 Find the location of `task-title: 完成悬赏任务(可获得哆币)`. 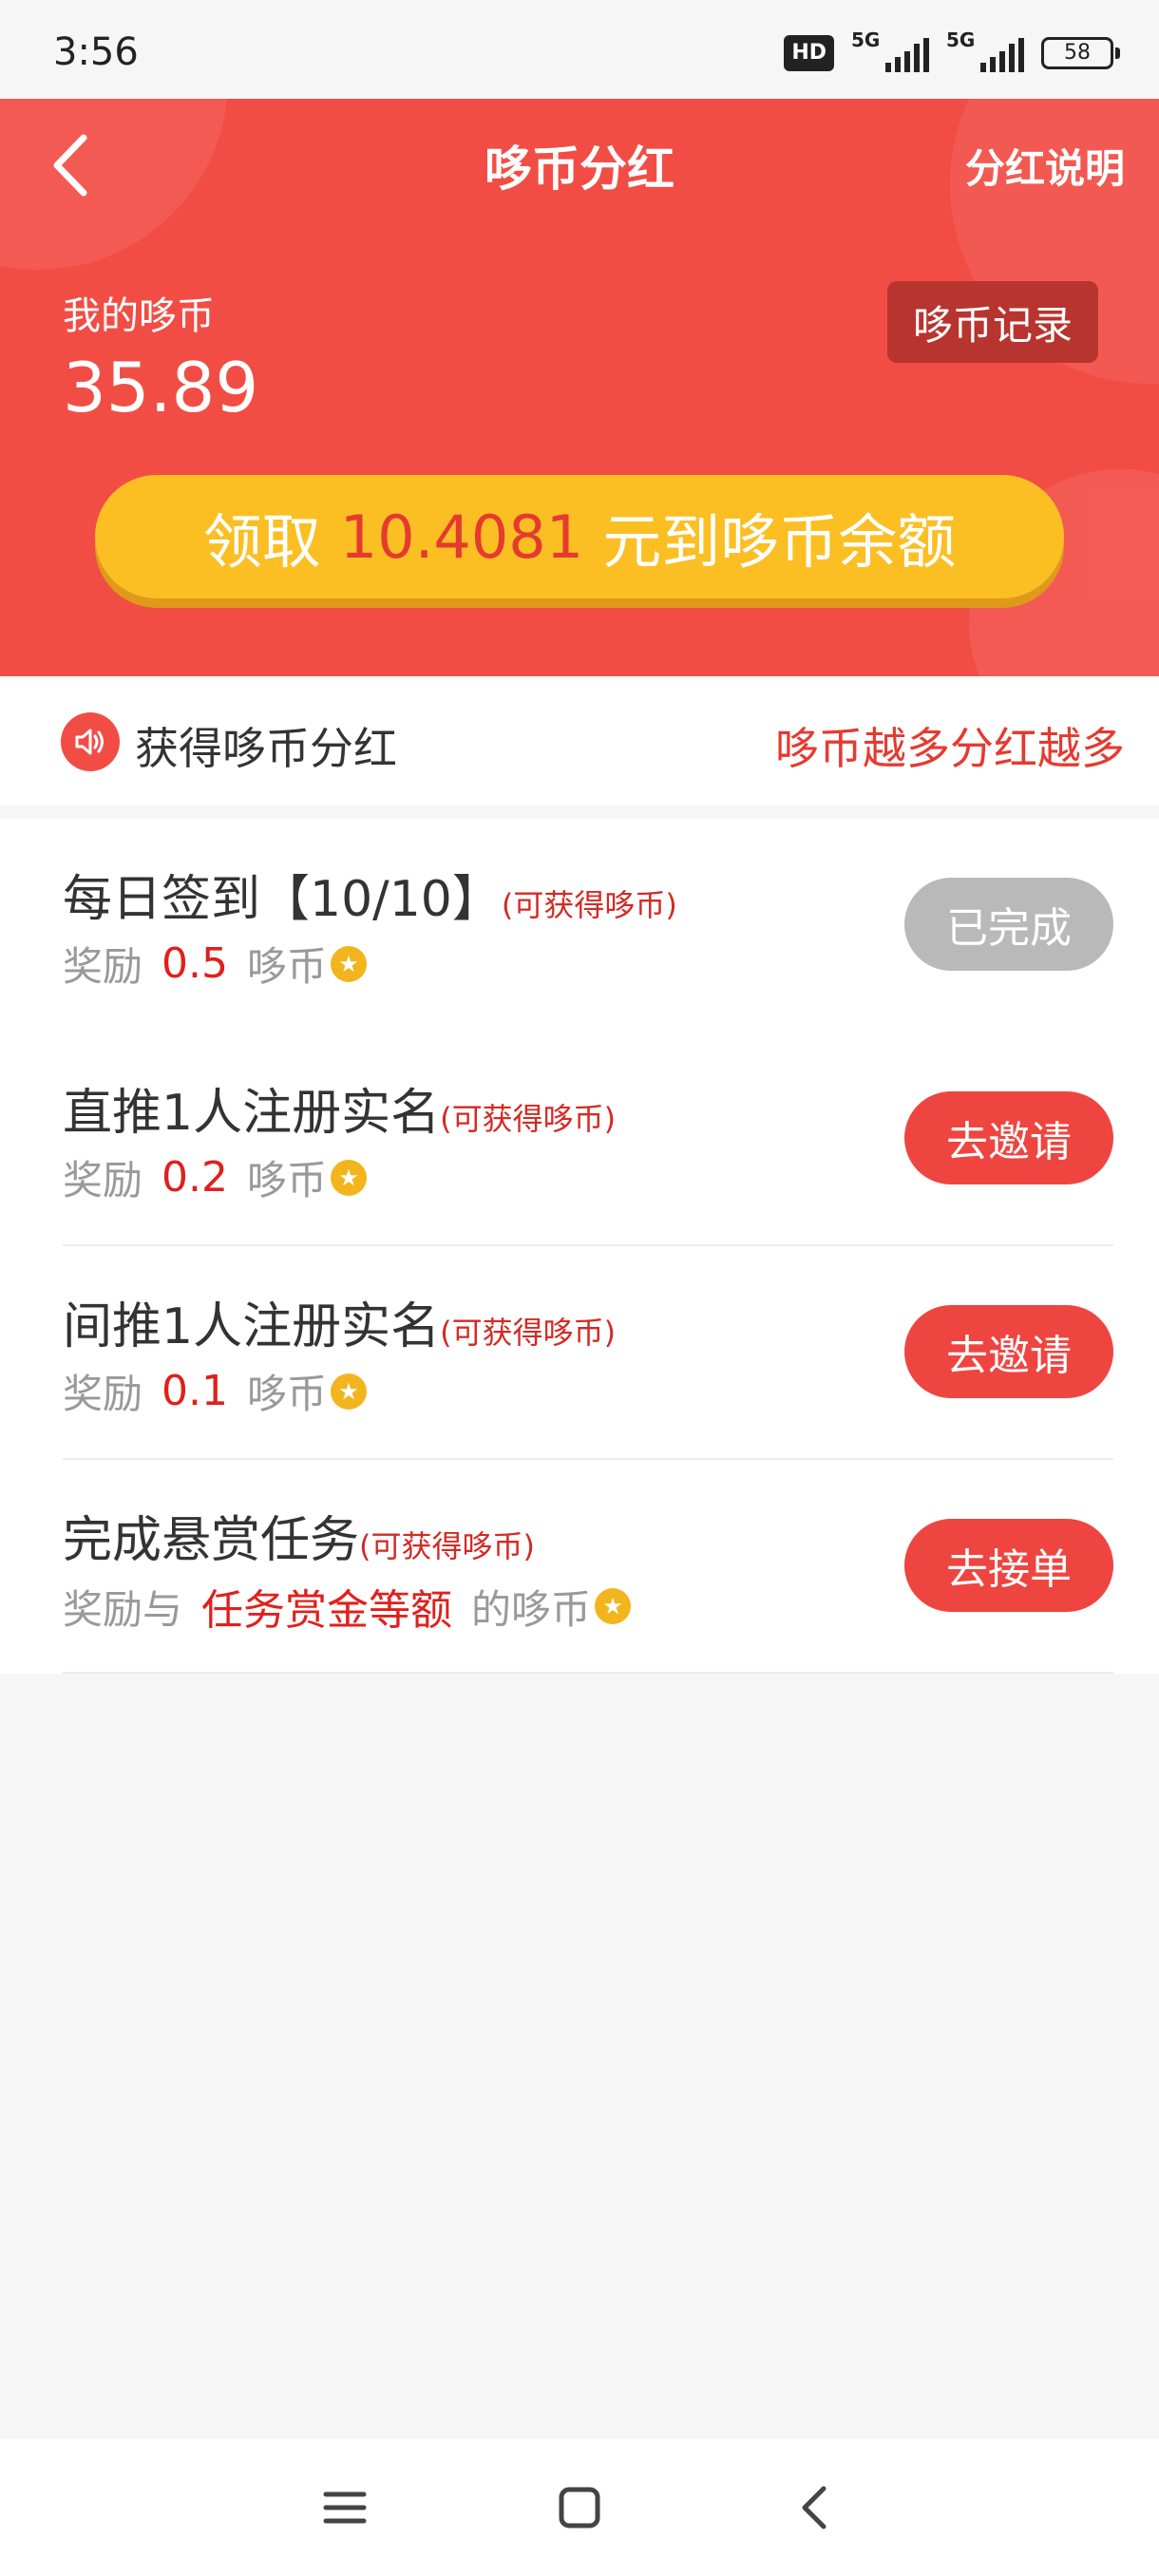

task-title: 完成悬赏任务(可获得哆币) is located at coordinates (299, 1540).